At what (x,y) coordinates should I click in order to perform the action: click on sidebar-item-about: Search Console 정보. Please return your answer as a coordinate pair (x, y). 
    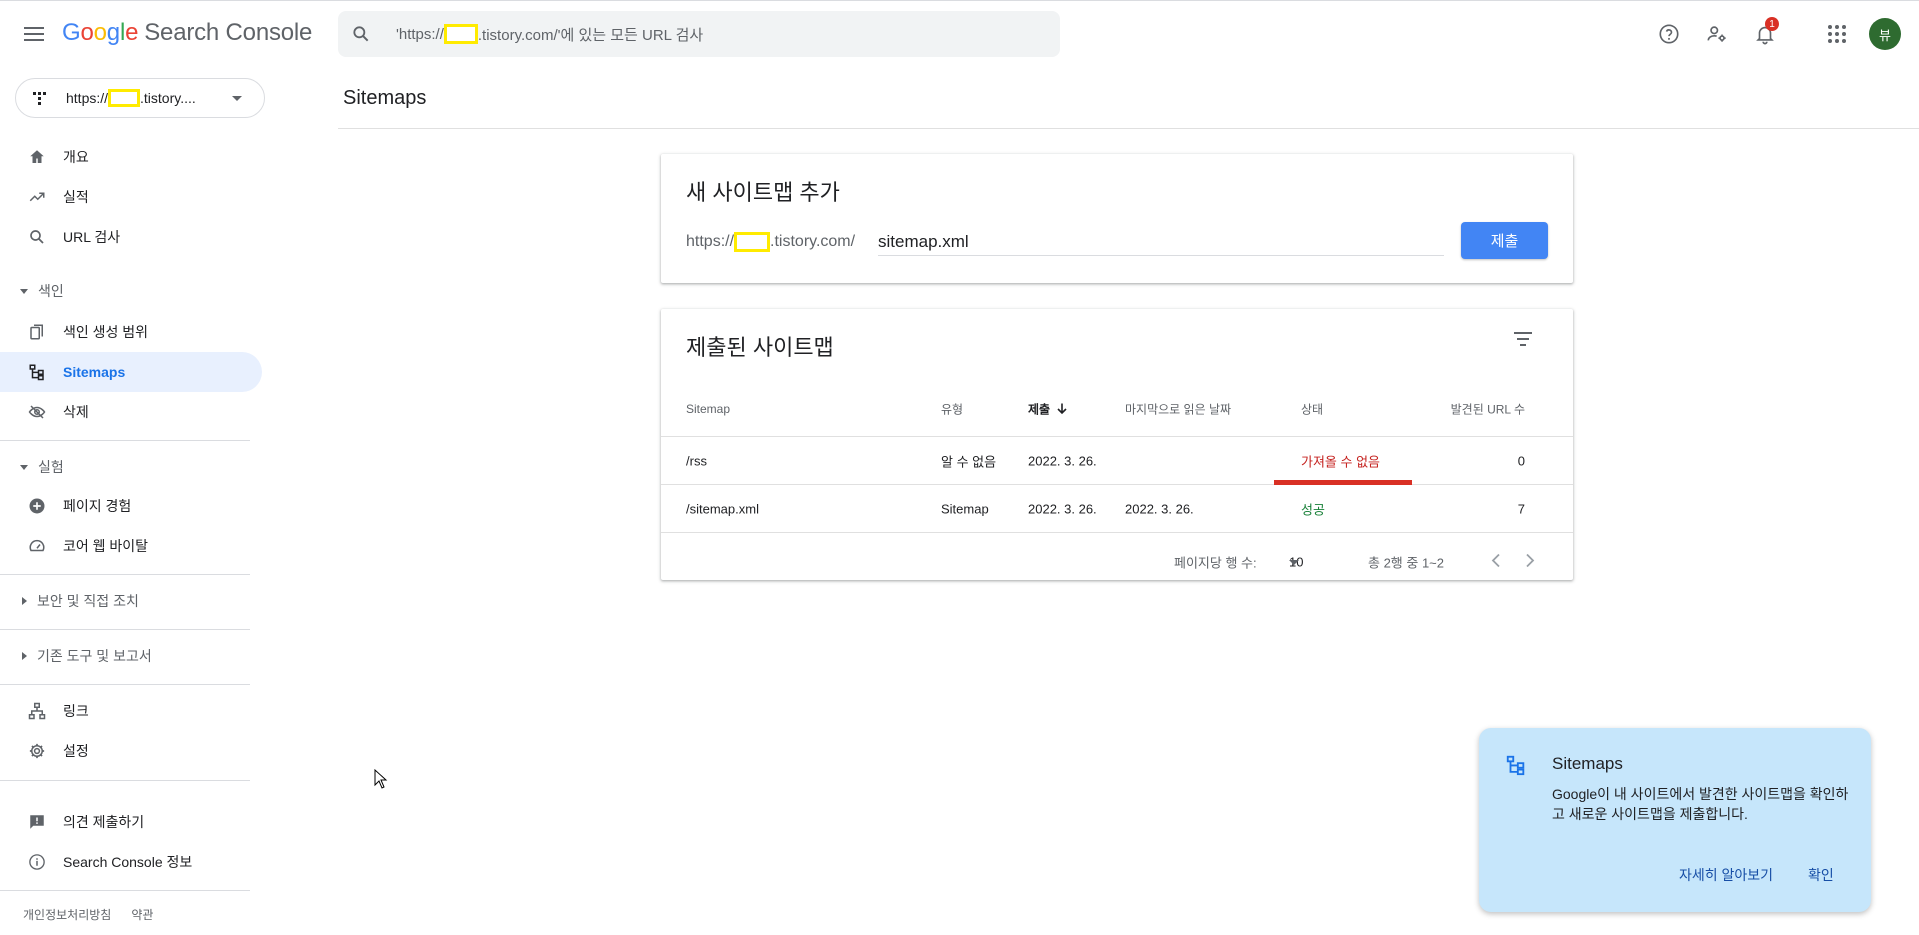
    Looking at the image, I should click on (131, 862).